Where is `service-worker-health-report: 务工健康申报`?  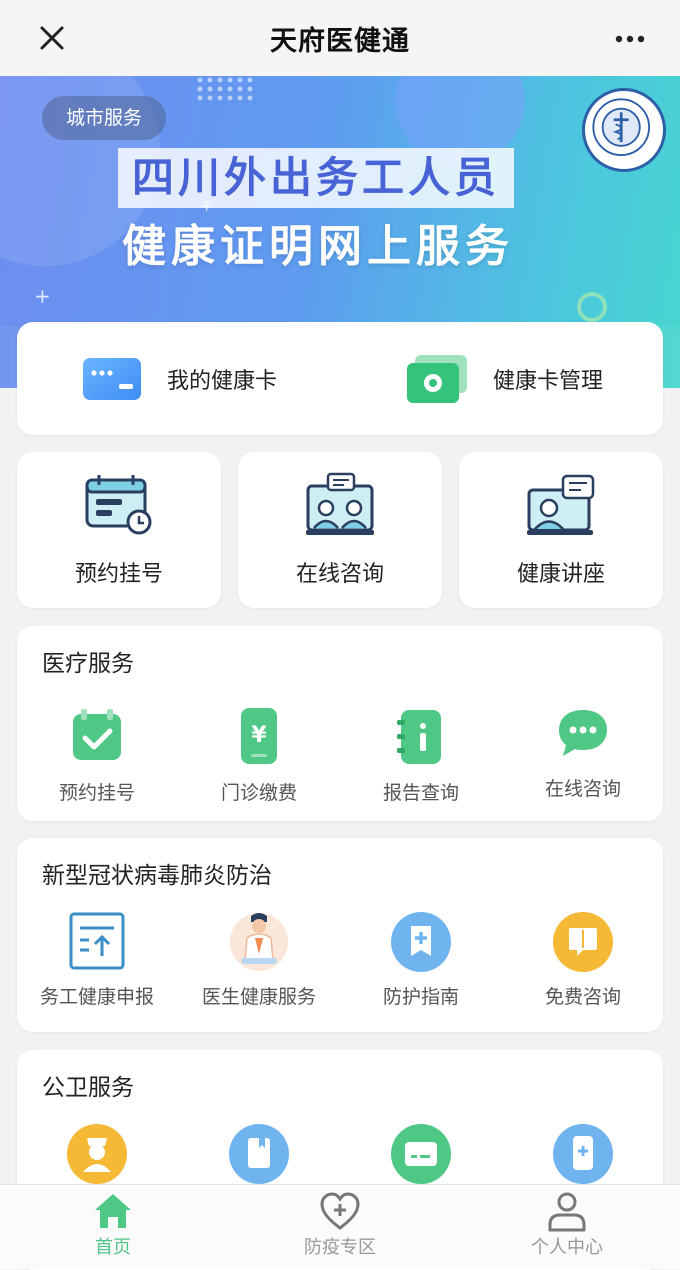
service-worker-health-report: 务工健康申报 is located at coordinates (97, 959).